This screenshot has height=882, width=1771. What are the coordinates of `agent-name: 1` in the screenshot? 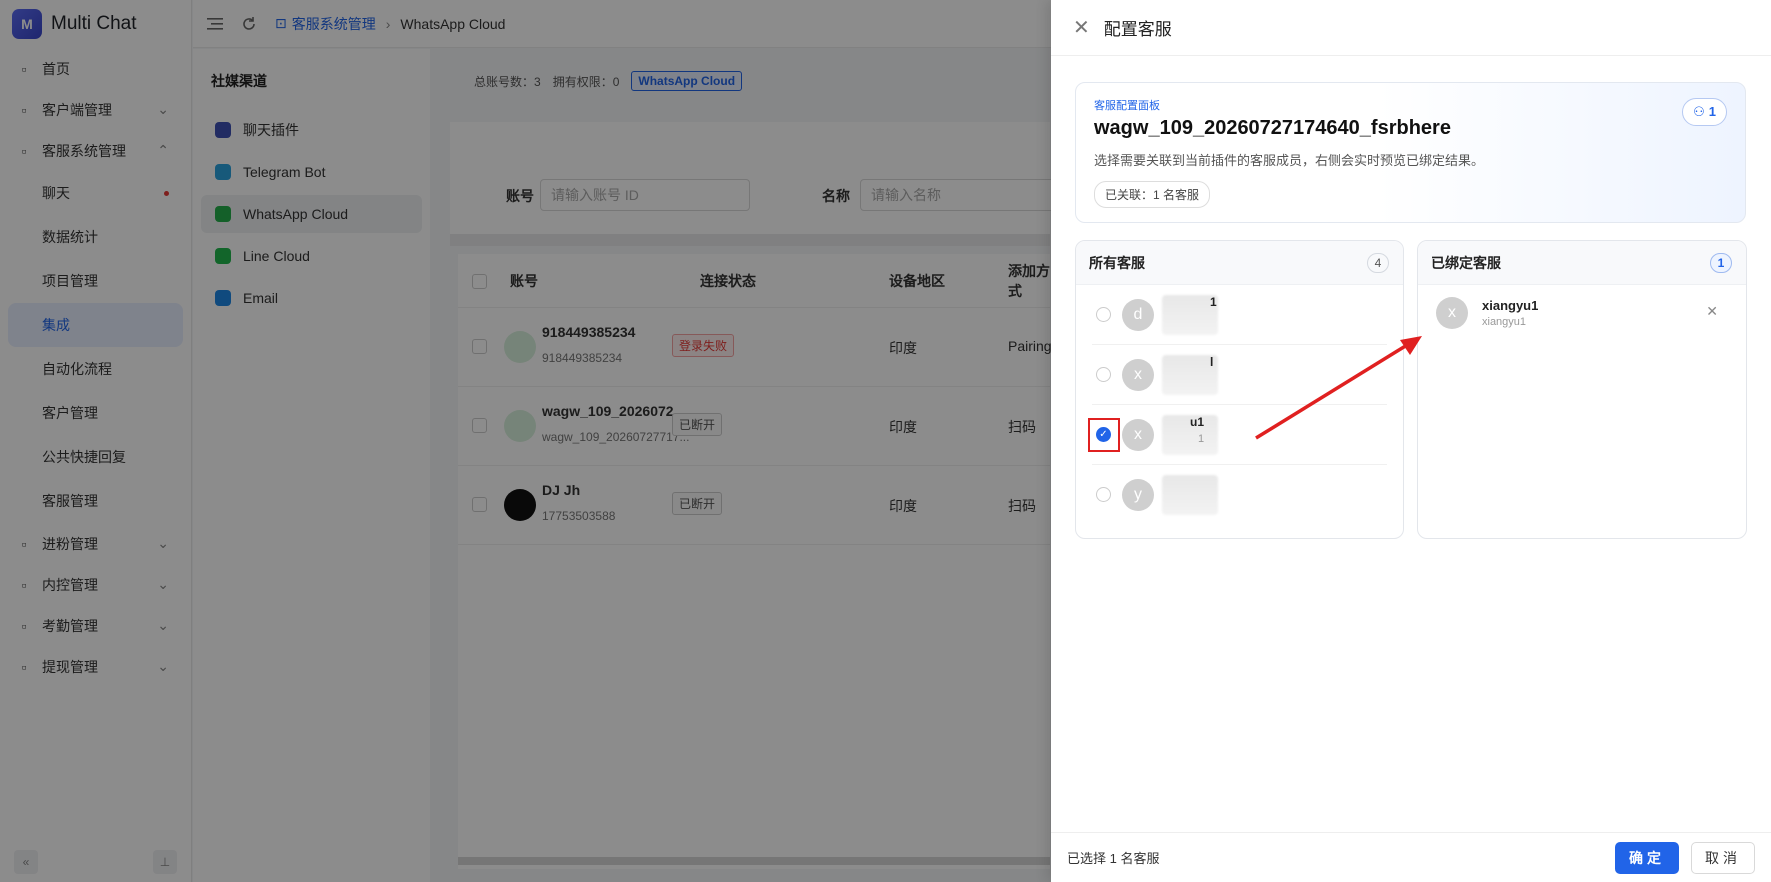 It's located at (1213, 302).